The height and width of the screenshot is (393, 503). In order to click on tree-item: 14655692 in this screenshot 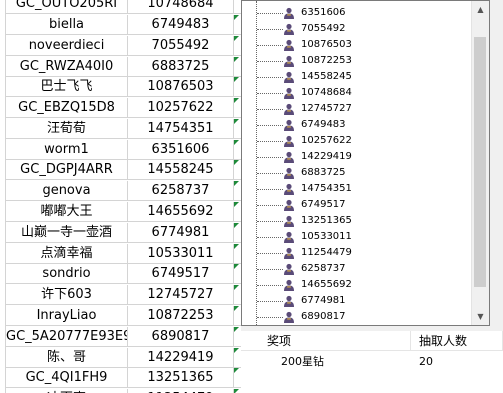, I will do `click(357, 285)`.